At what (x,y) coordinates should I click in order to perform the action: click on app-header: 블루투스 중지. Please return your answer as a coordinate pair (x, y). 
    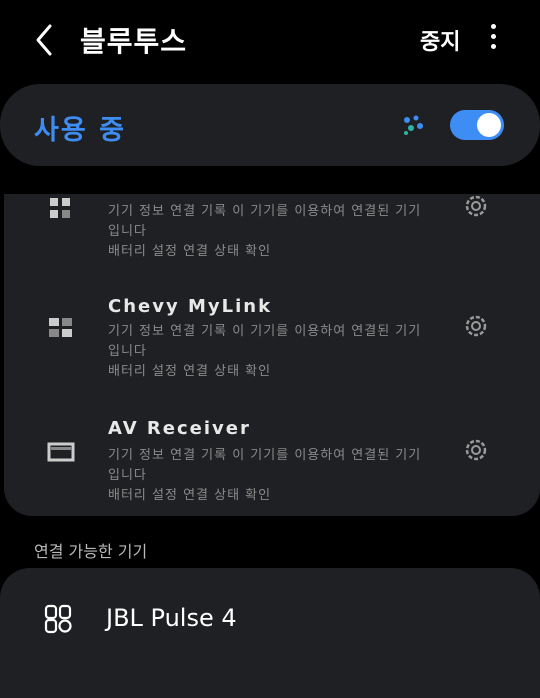
    Looking at the image, I should click on (270, 40).